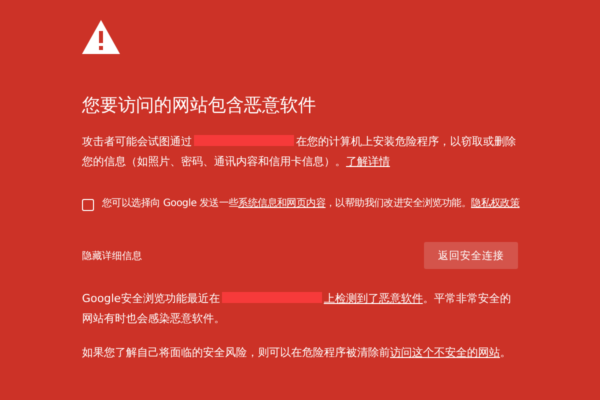 The image size is (600, 400). I want to click on link: 上检测到了恶意软件, so click(373, 298).